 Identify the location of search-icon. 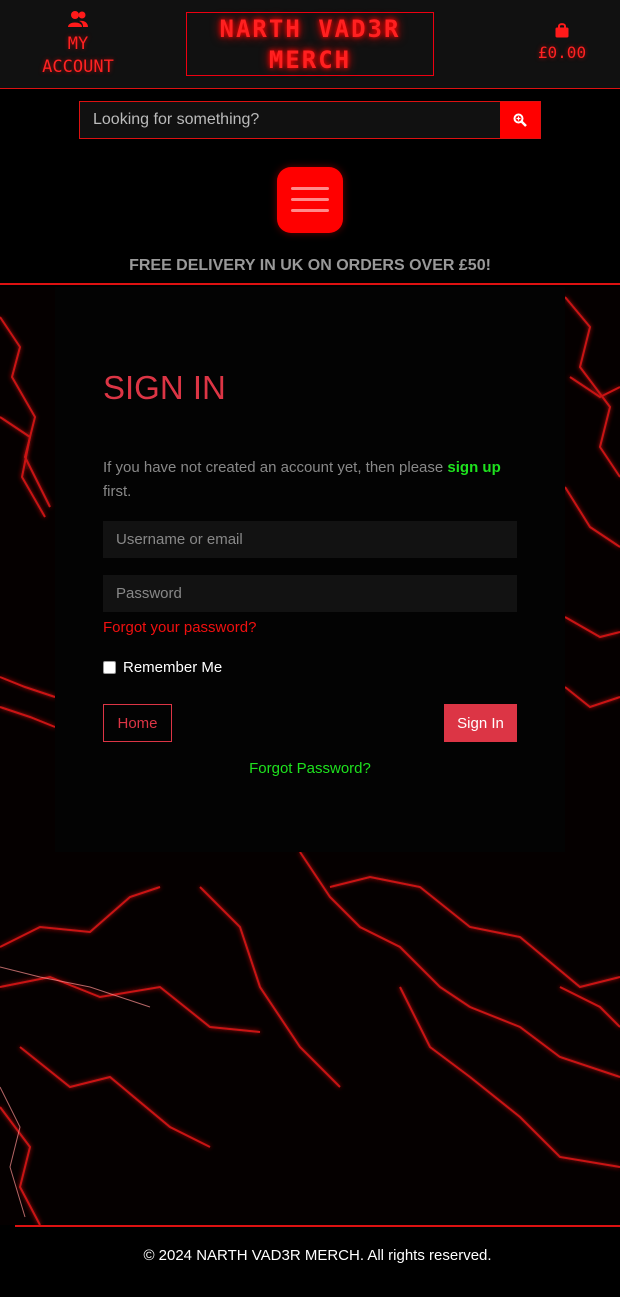
(520, 120).